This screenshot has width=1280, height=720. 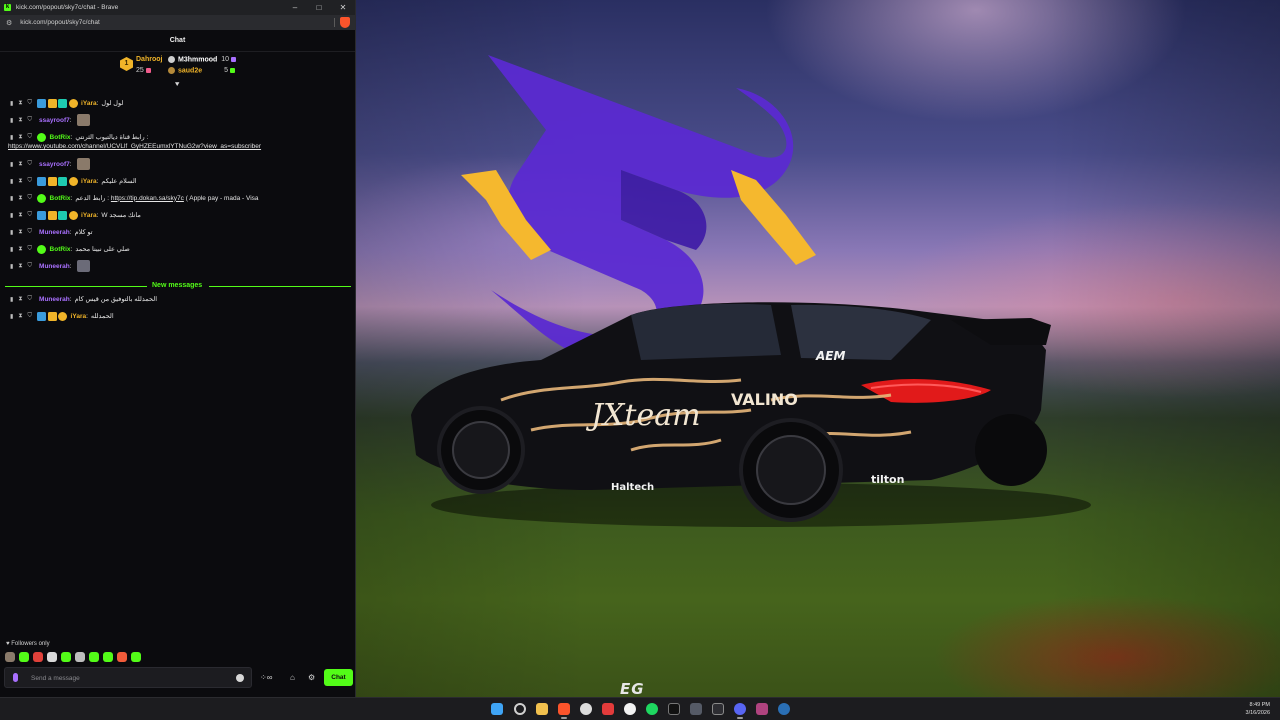 What do you see at coordinates (177, 22) in the screenshot?
I see `address-bar: ⚙ kick.com/popout/sky7c/chat` at bounding box center [177, 22].